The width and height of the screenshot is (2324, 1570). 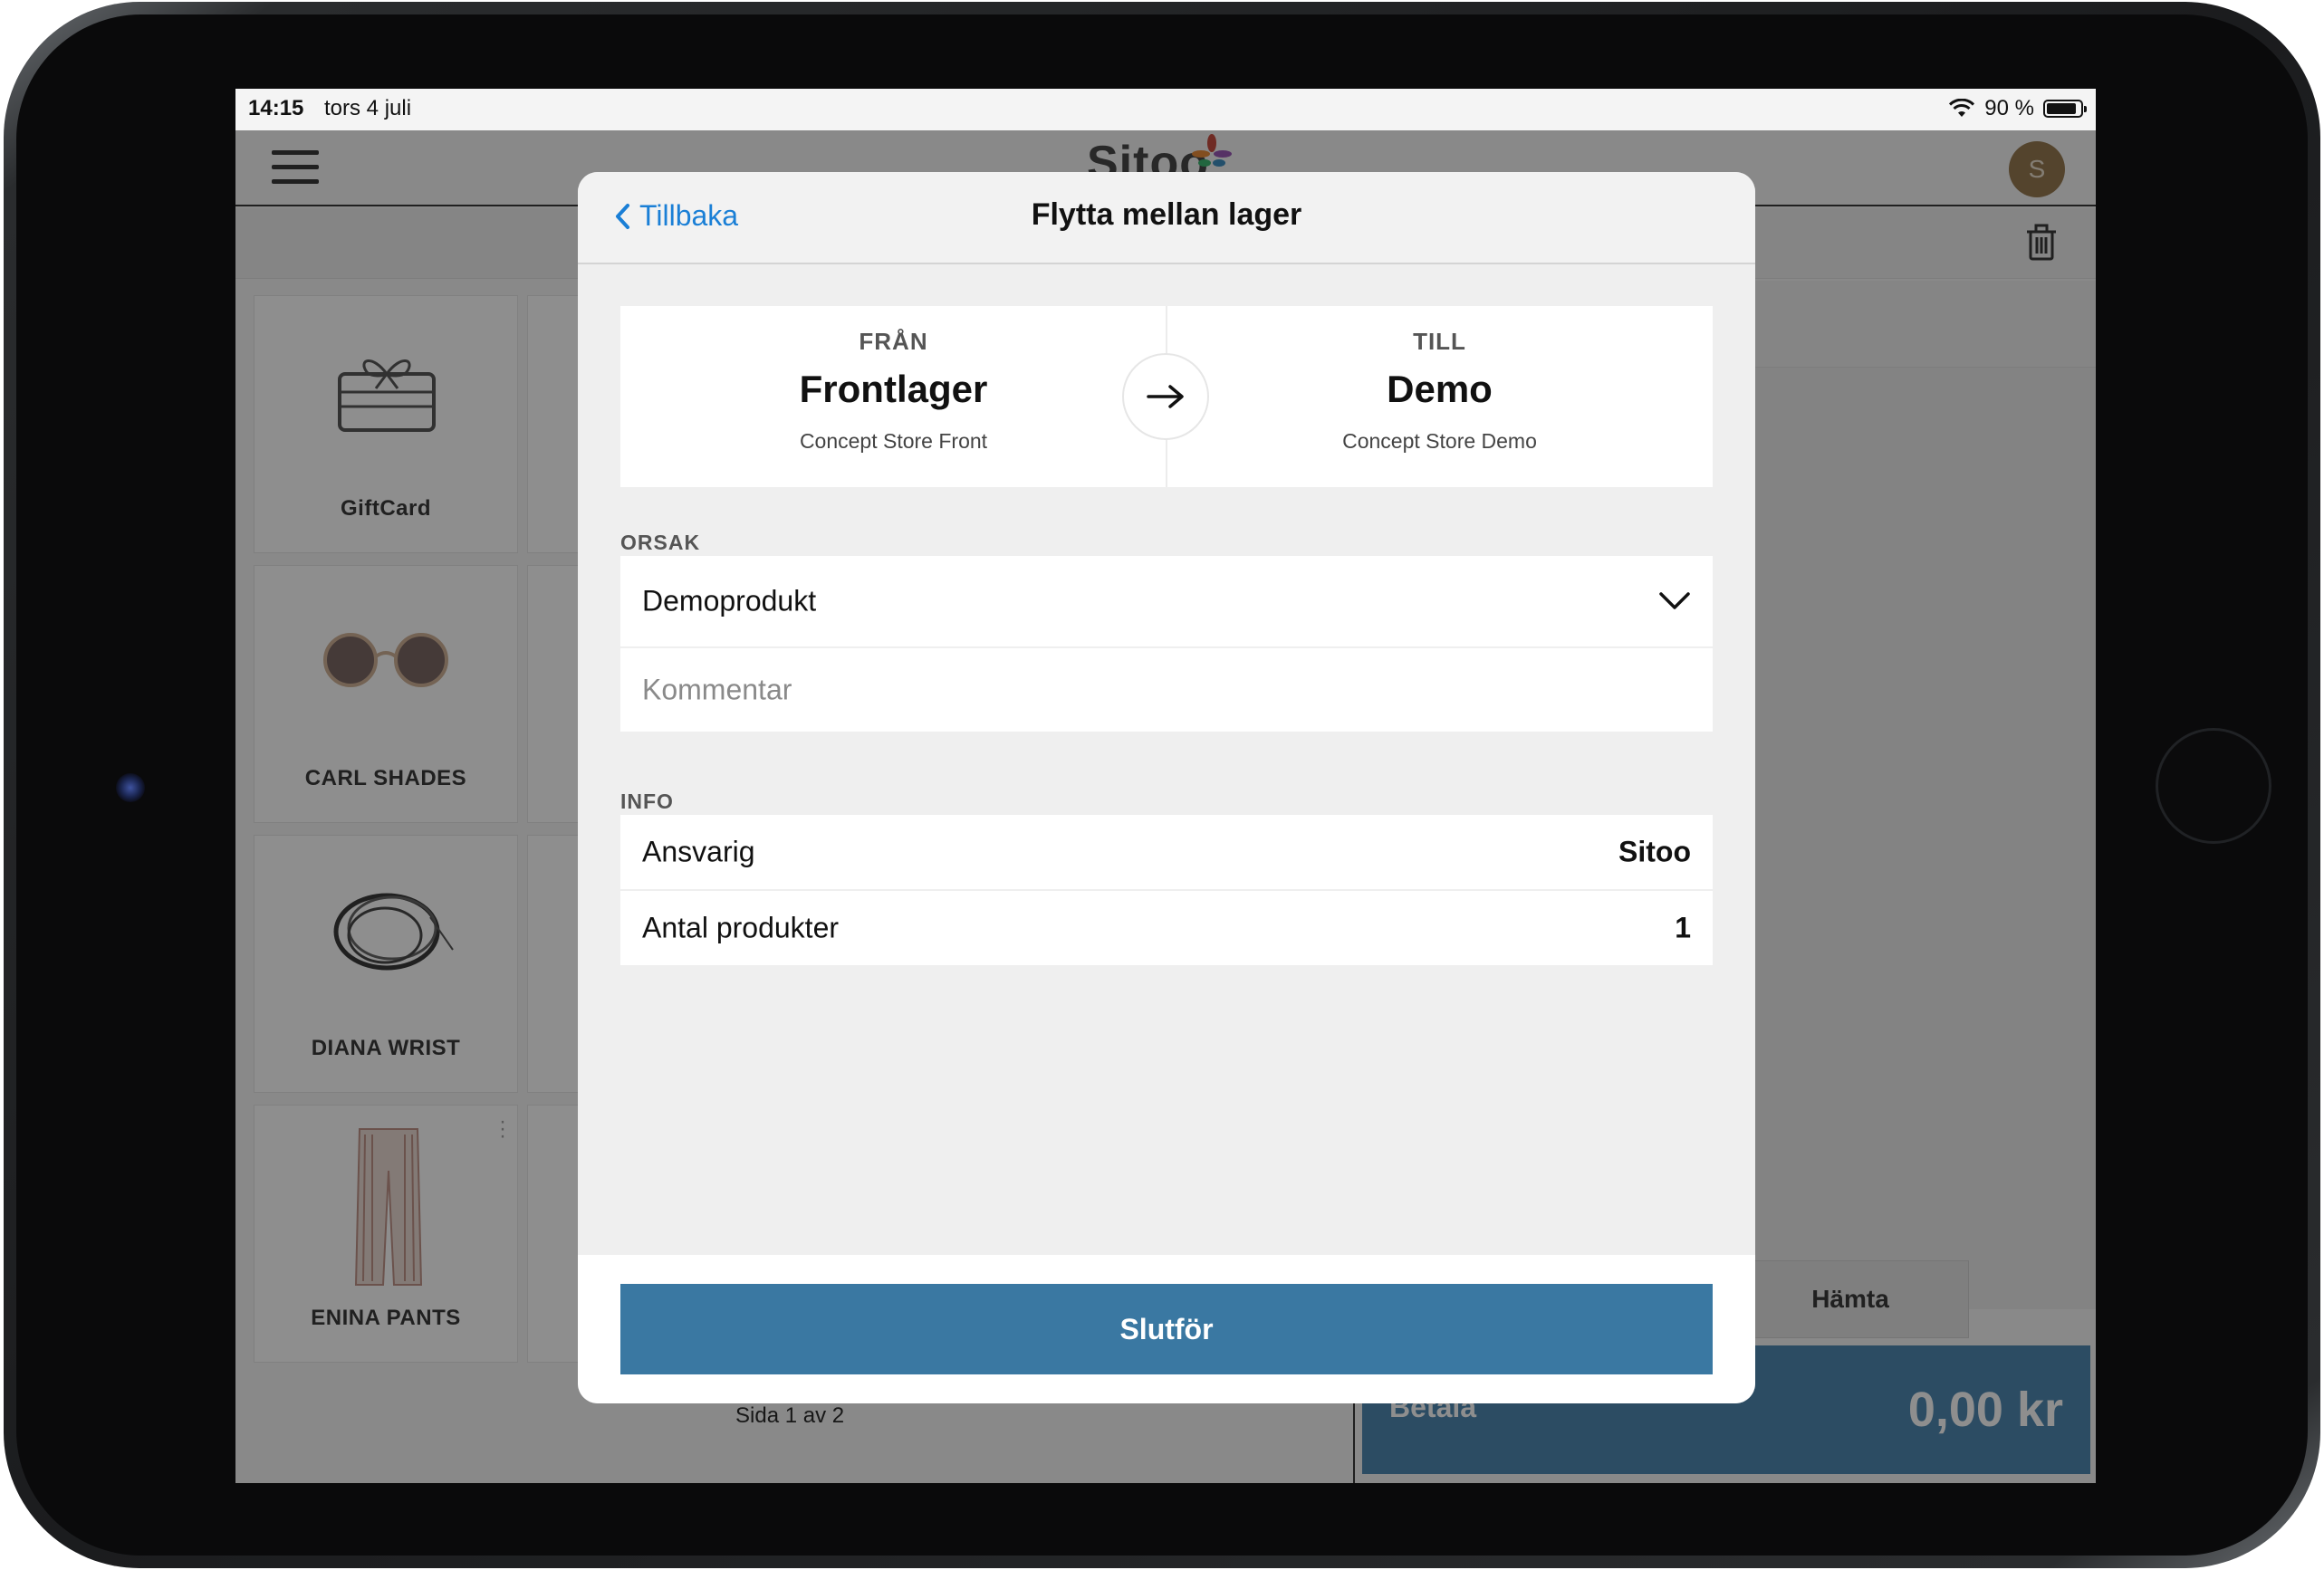 I want to click on modal-footer: Slutför, so click(x=1166, y=1329).